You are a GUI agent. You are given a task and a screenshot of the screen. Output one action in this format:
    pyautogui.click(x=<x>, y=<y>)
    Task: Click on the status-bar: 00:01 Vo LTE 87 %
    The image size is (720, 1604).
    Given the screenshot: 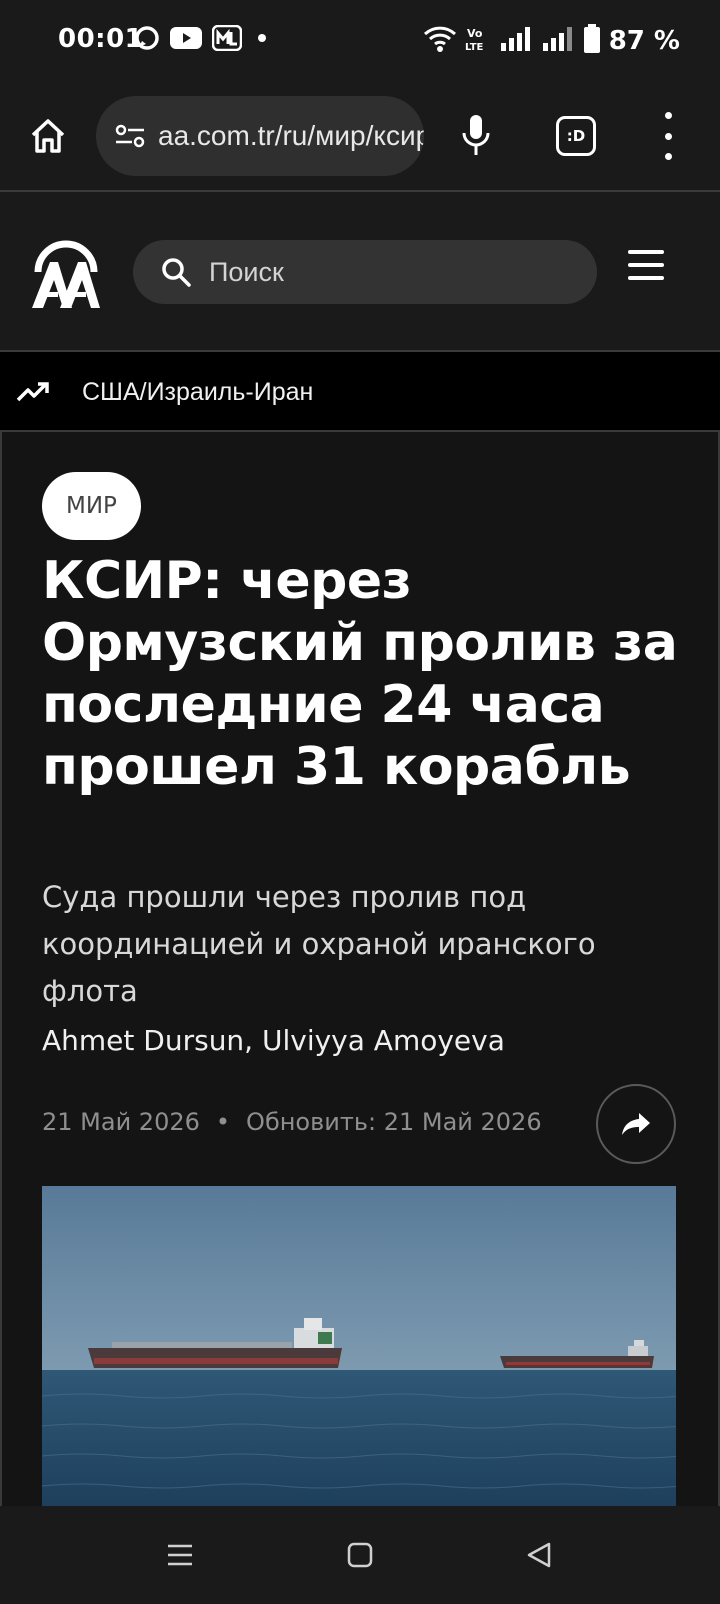 What is the action you would take?
    pyautogui.click(x=360, y=40)
    